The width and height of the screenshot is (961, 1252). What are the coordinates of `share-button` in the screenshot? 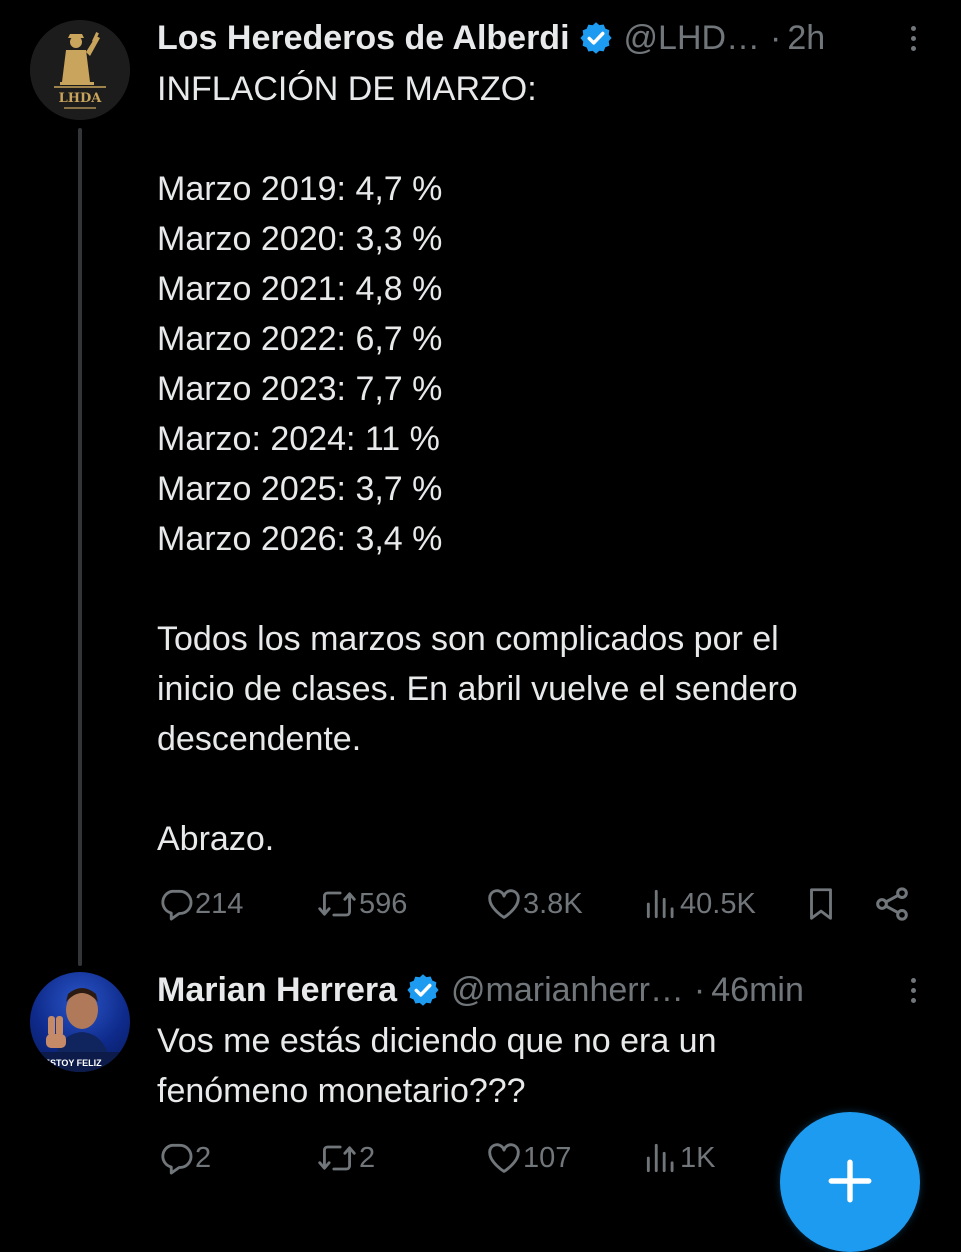 It's located at (892, 904).